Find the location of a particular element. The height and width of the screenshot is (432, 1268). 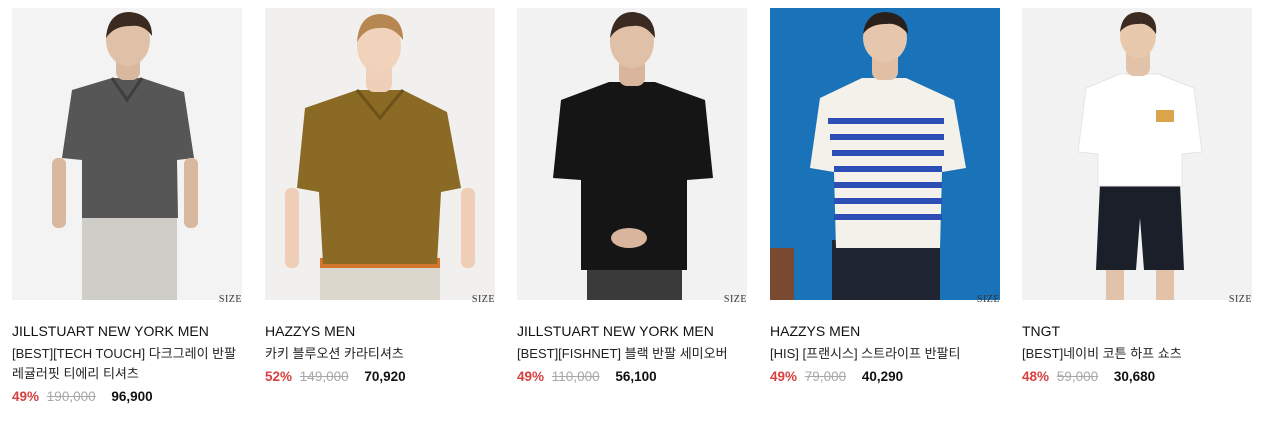

price-row: 49% 79,000 40,290 is located at coordinates (885, 377).